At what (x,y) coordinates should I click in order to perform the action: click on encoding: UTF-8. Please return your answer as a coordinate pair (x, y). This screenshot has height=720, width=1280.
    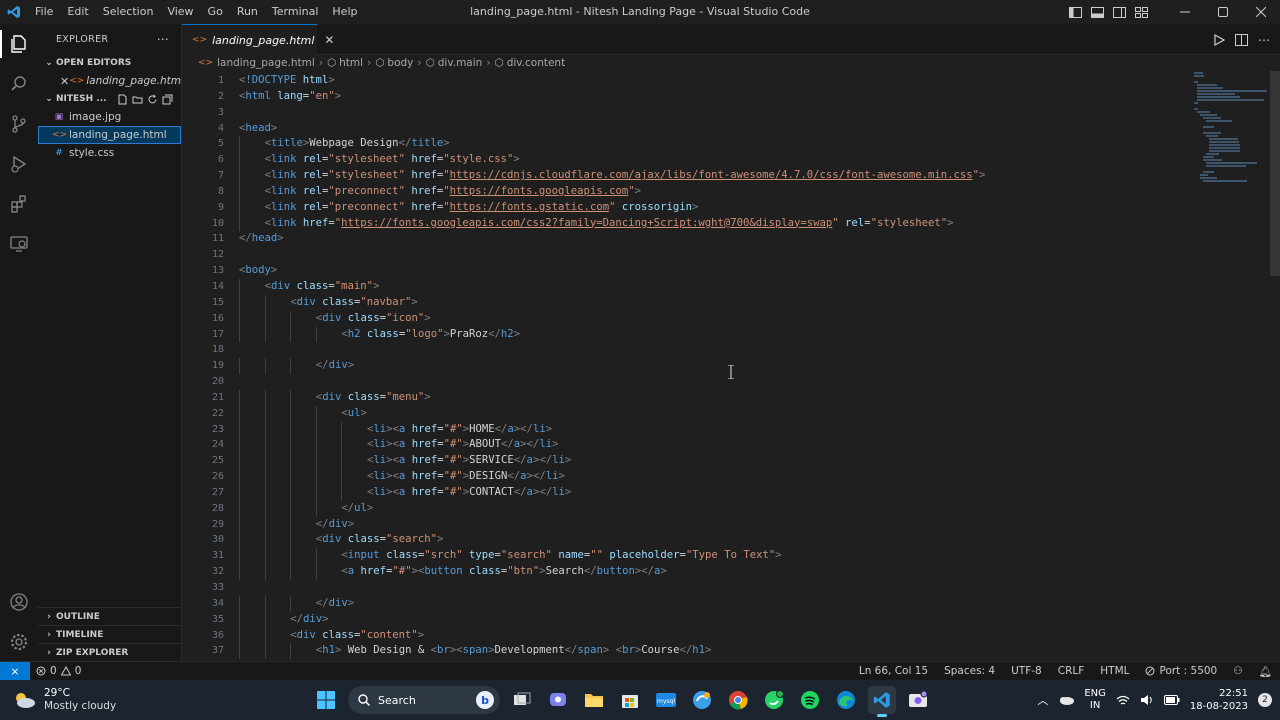
    Looking at the image, I should click on (1026, 671).